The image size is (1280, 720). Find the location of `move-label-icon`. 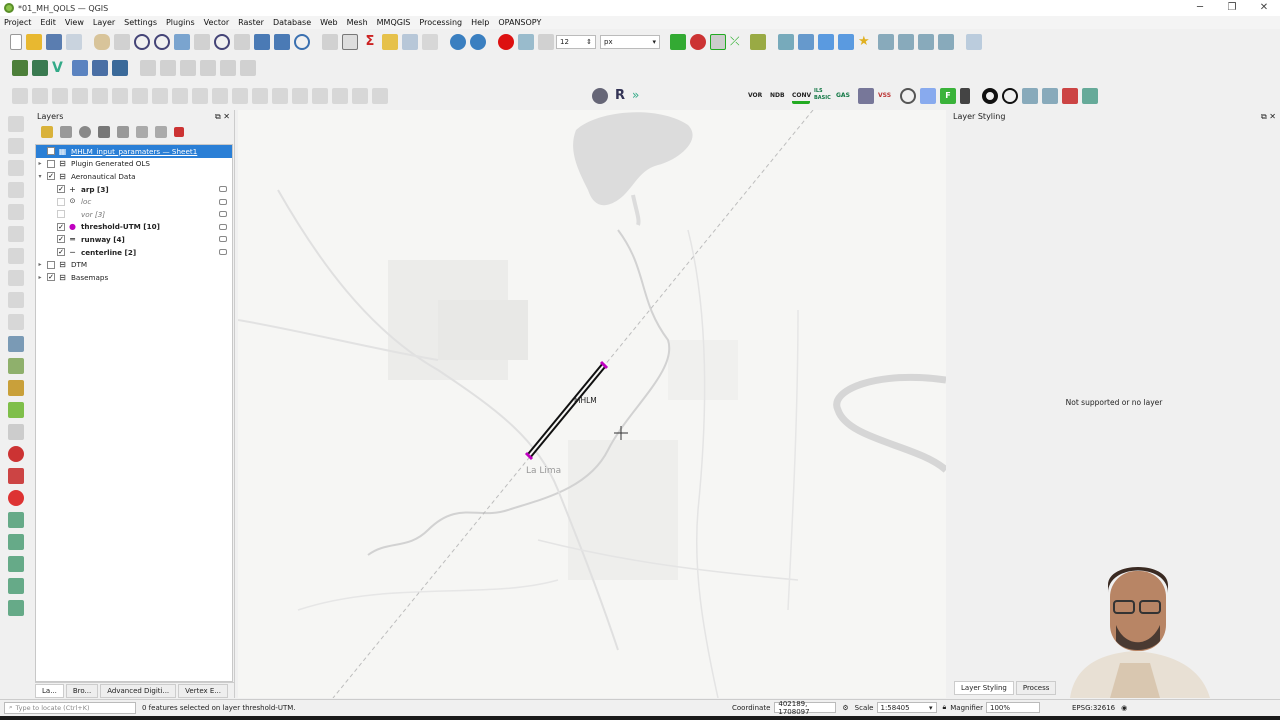

move-label-icon is located at coordinates (826, 42).